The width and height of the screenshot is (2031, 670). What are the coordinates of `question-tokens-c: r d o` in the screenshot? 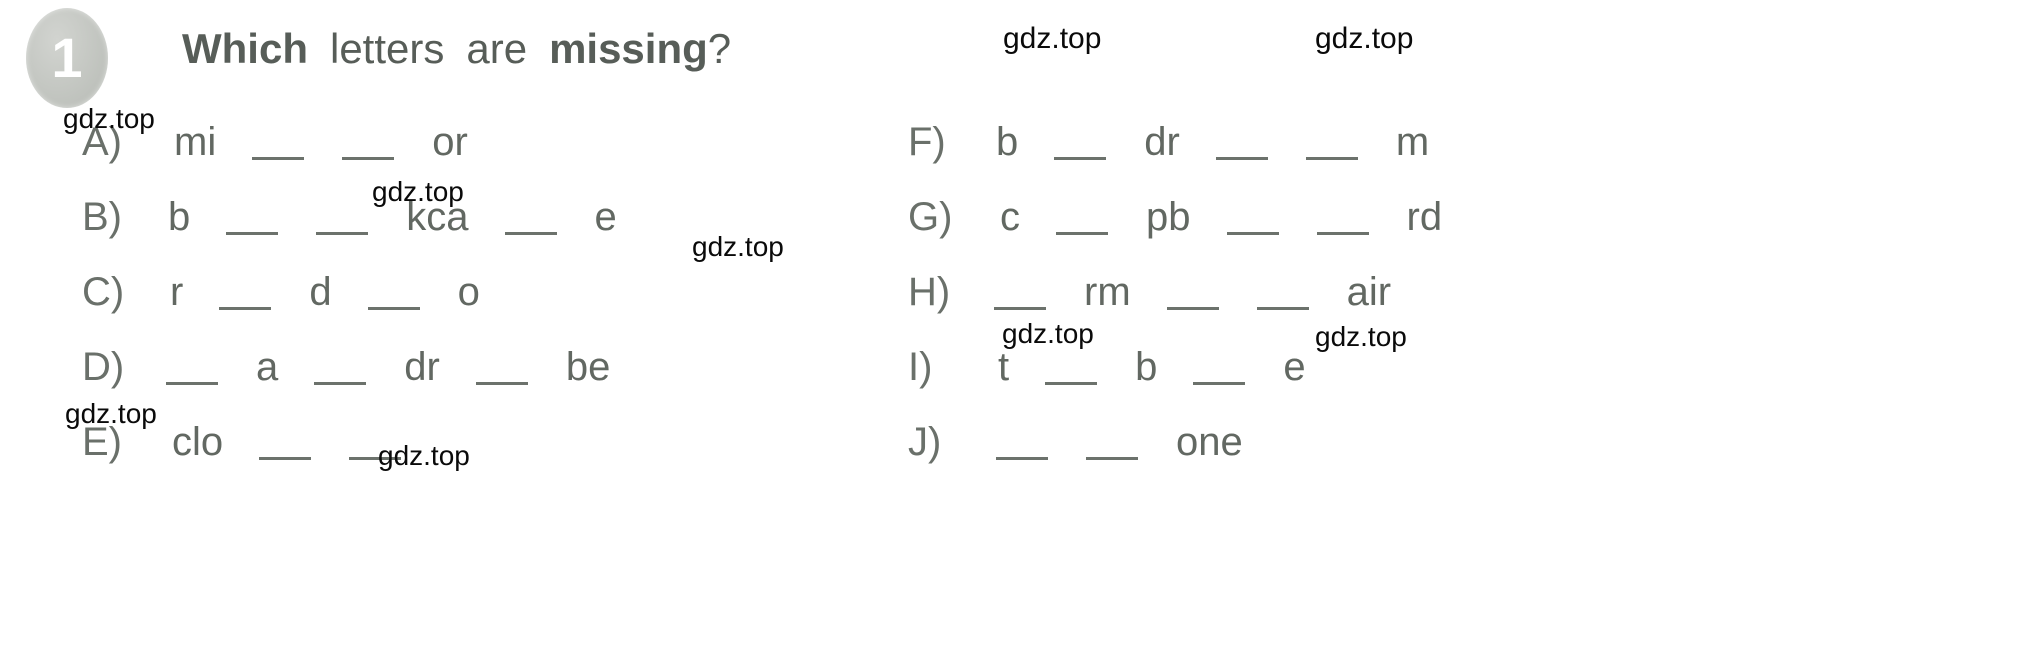 It's located at (320, 292).